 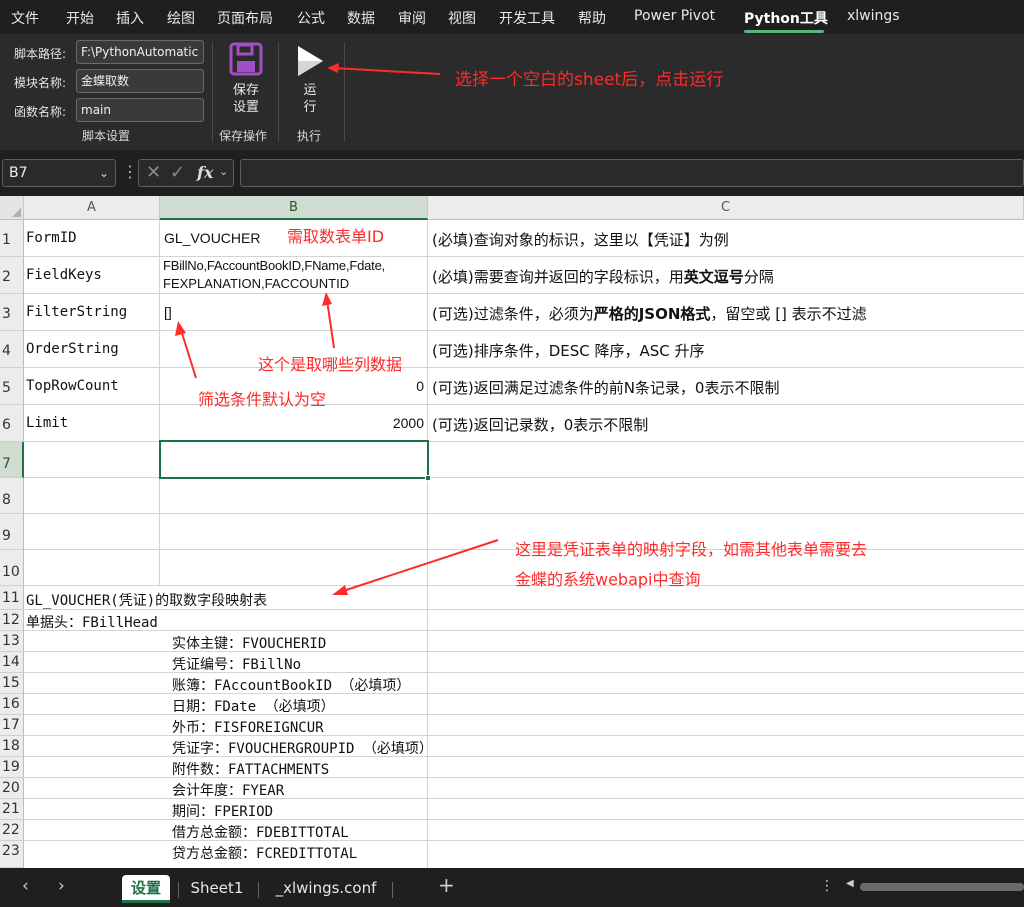 I want to click on cell-a3: FilterString, so click(x=76, y=312).